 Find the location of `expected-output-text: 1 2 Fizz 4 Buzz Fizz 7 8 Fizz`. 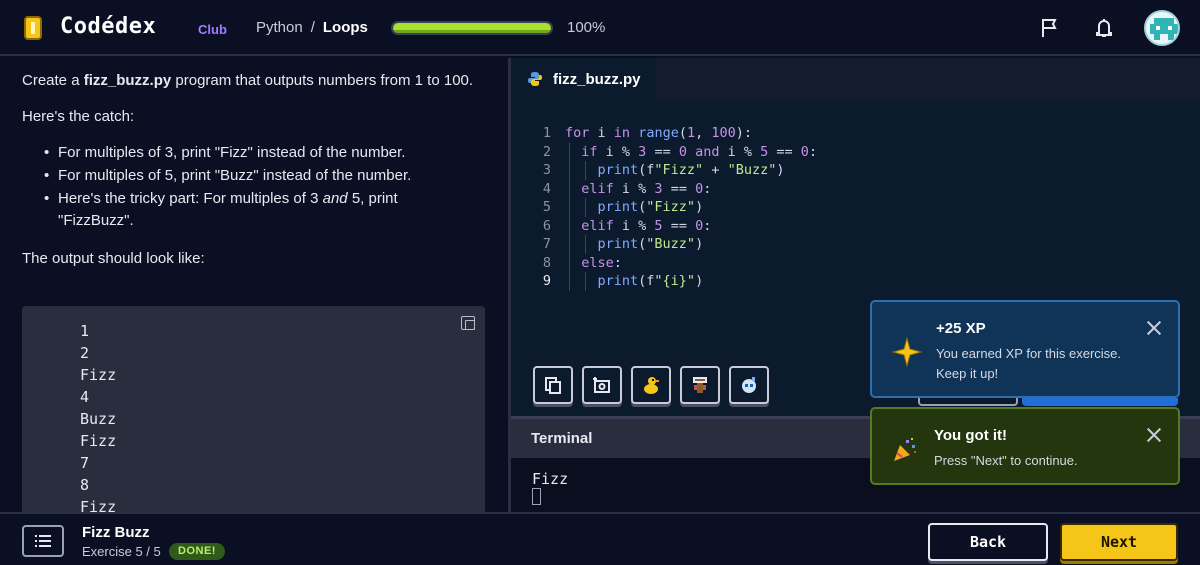

expected-output-text: 1 2 Fizz 4 Buzz Fizz 7 8 Fizz is located at coordinates (98, 417).